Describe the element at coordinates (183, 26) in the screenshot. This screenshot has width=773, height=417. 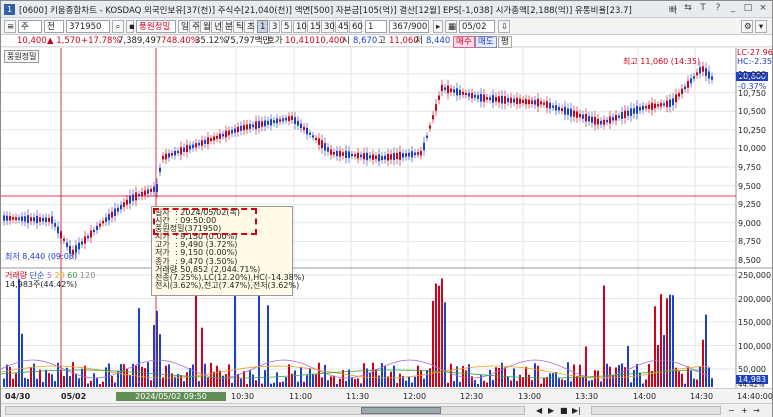
I see `period-day: 일` at that location.